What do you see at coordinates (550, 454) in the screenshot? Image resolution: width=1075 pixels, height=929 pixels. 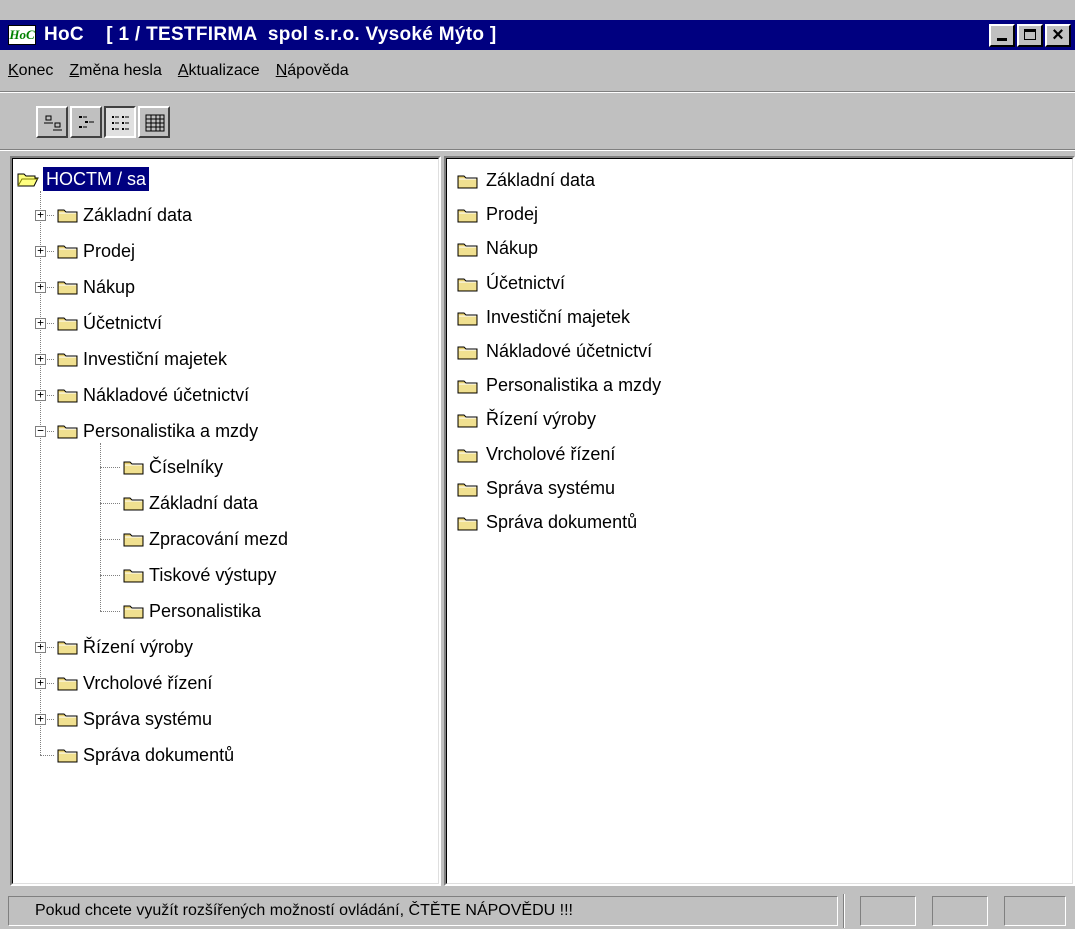 I see `list-item-label: Vrcholové řízení` at bounding box center [550, 454].